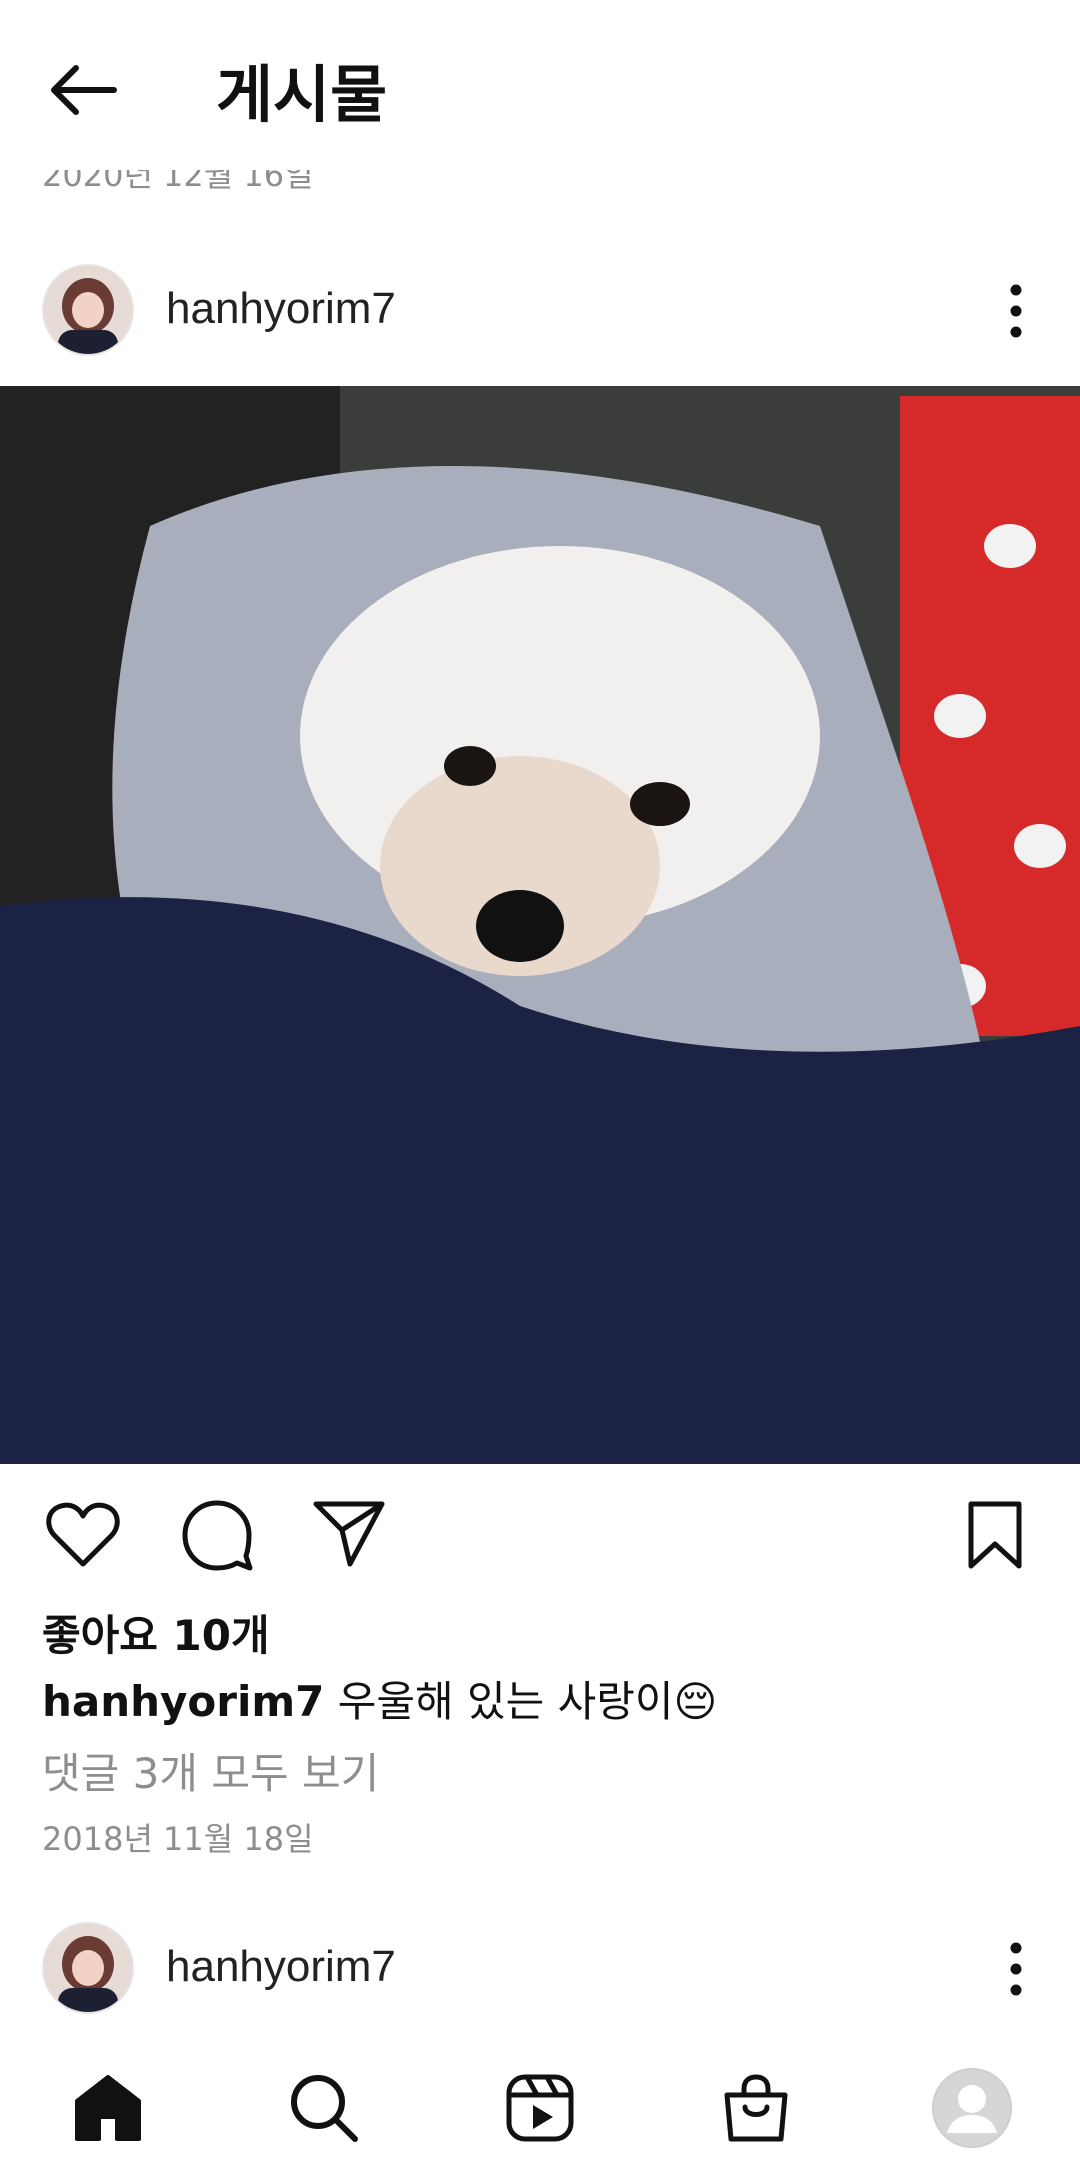 This screenshot has height=2168, width=1080. Describe the element at coordinates (540, 1535) in the screenshot. I see `post-actions` at that location.